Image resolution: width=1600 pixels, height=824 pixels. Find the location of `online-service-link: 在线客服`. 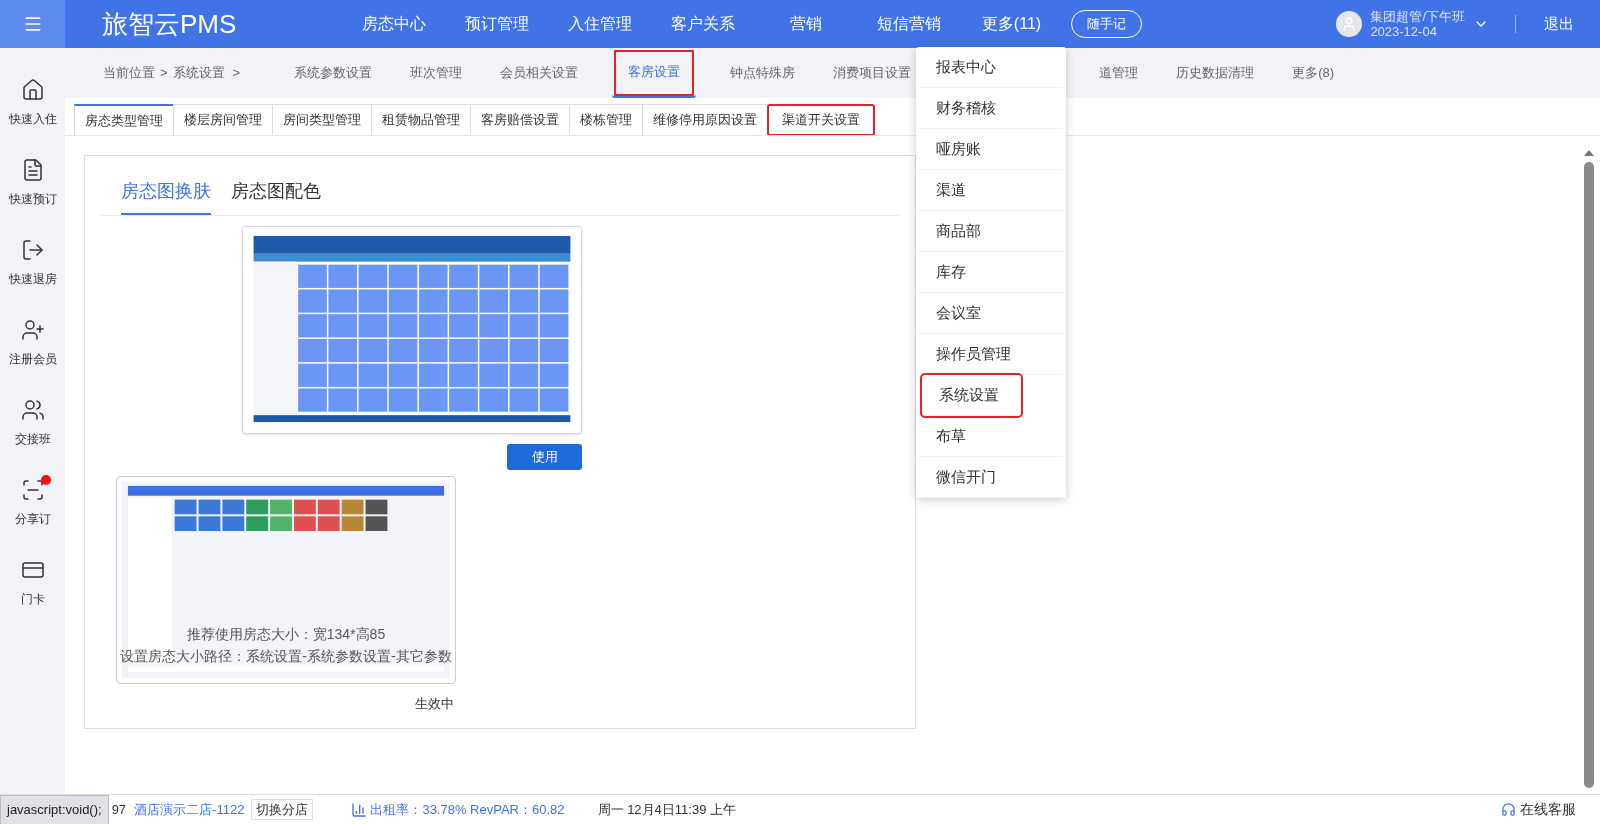

online-service-link: 在线客服 is located at coordinates (1538, 809).